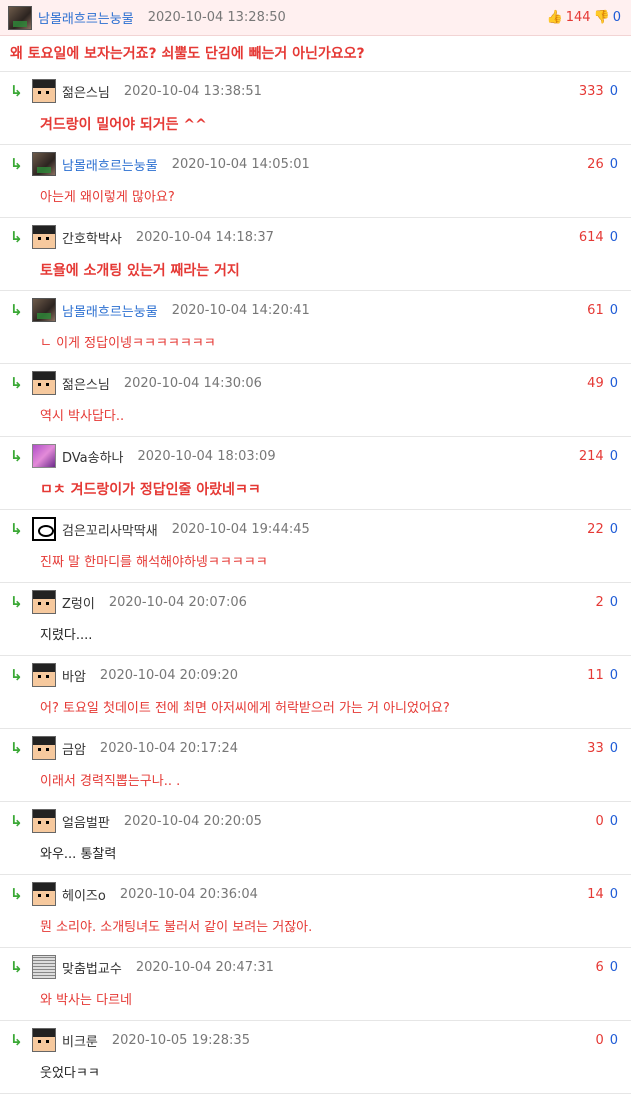 This screenshot has height=1095, width=631. I want to click on commenter-name: 금암, so click(74, 748).